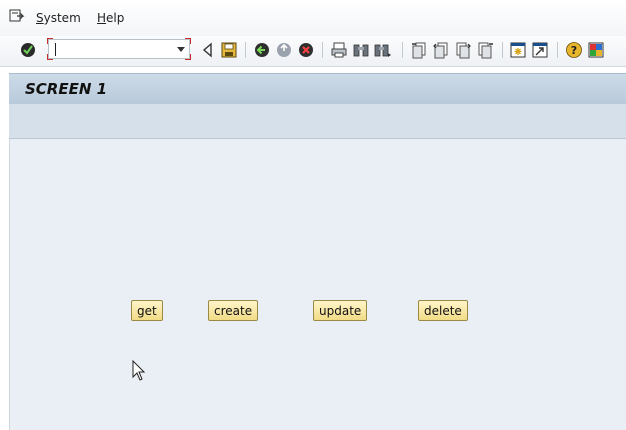 The height and width of the screenshot is (430, 626). I want to click on exit-icon, so click(284, 50).